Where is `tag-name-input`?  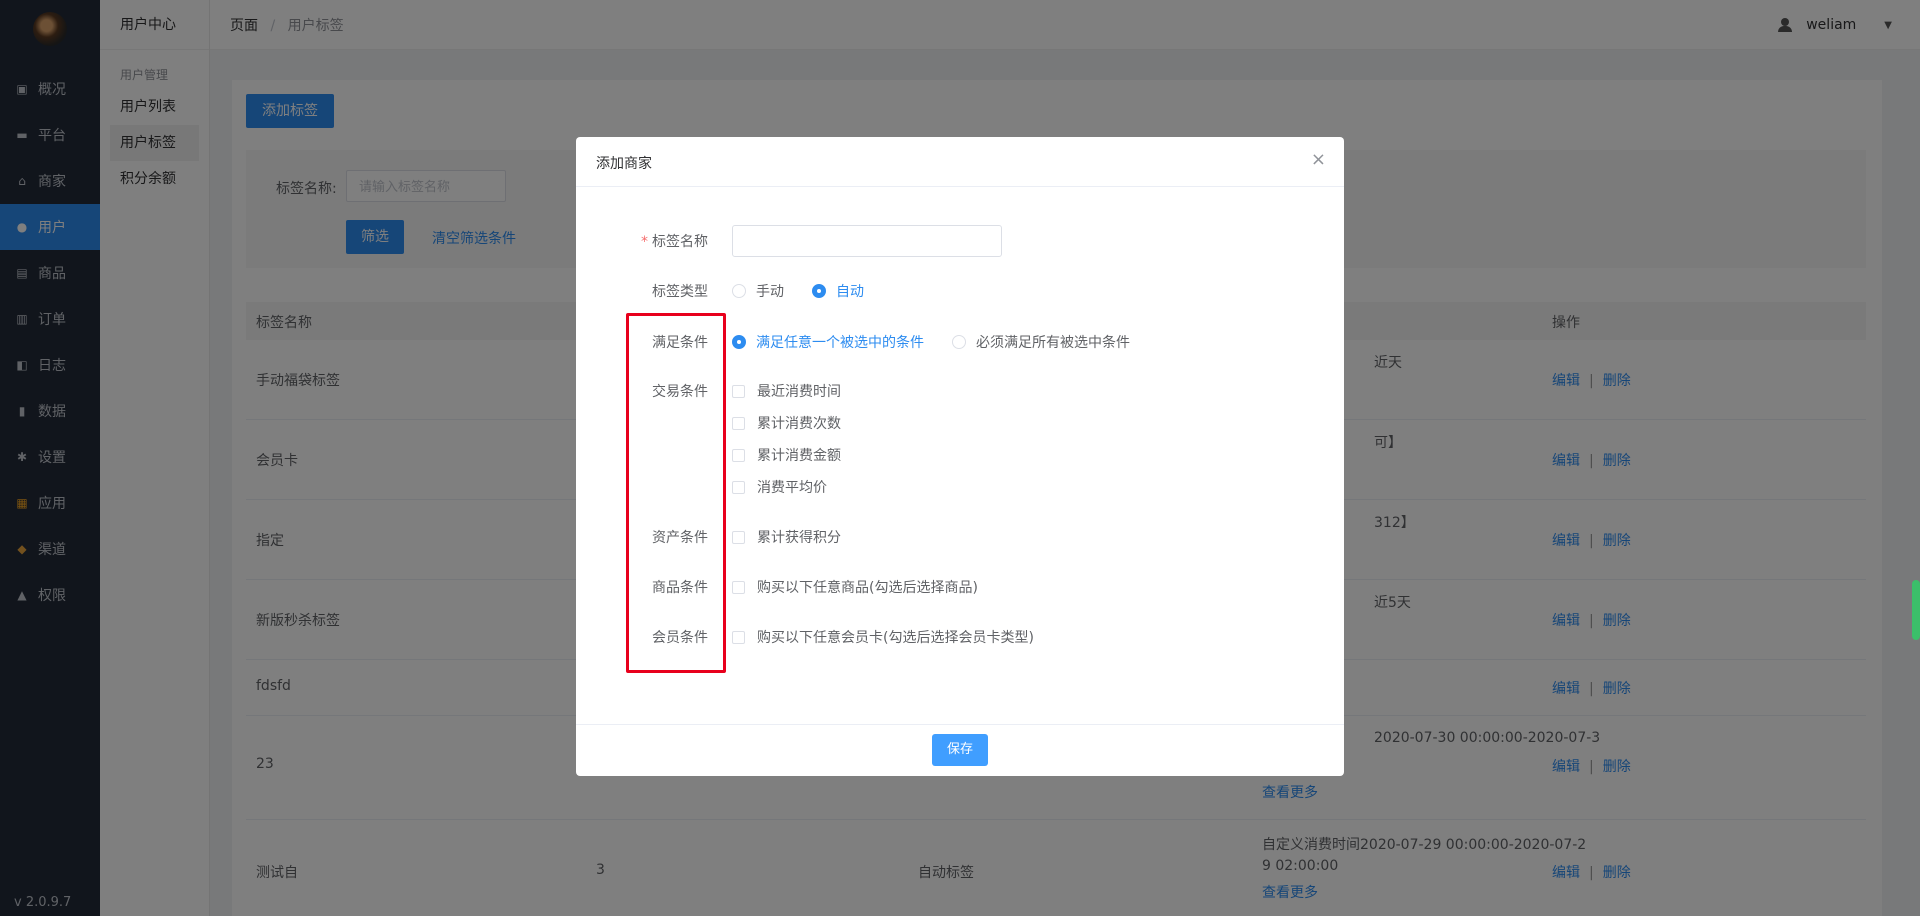
tag-name-input is located at coordinates (867, 241).